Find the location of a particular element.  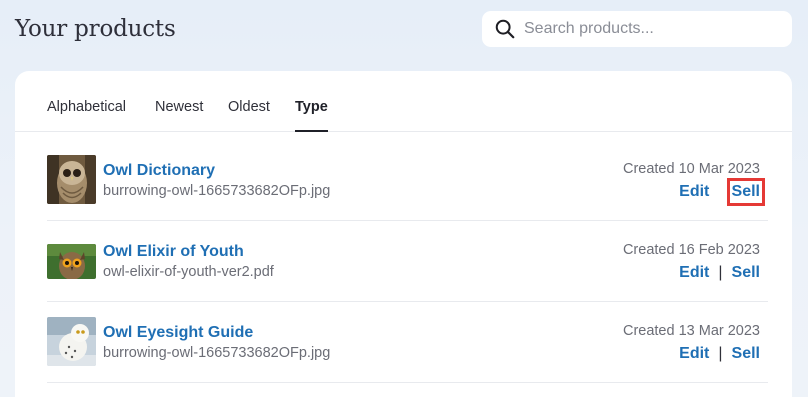

search-input is located at coordinates (649, 29).